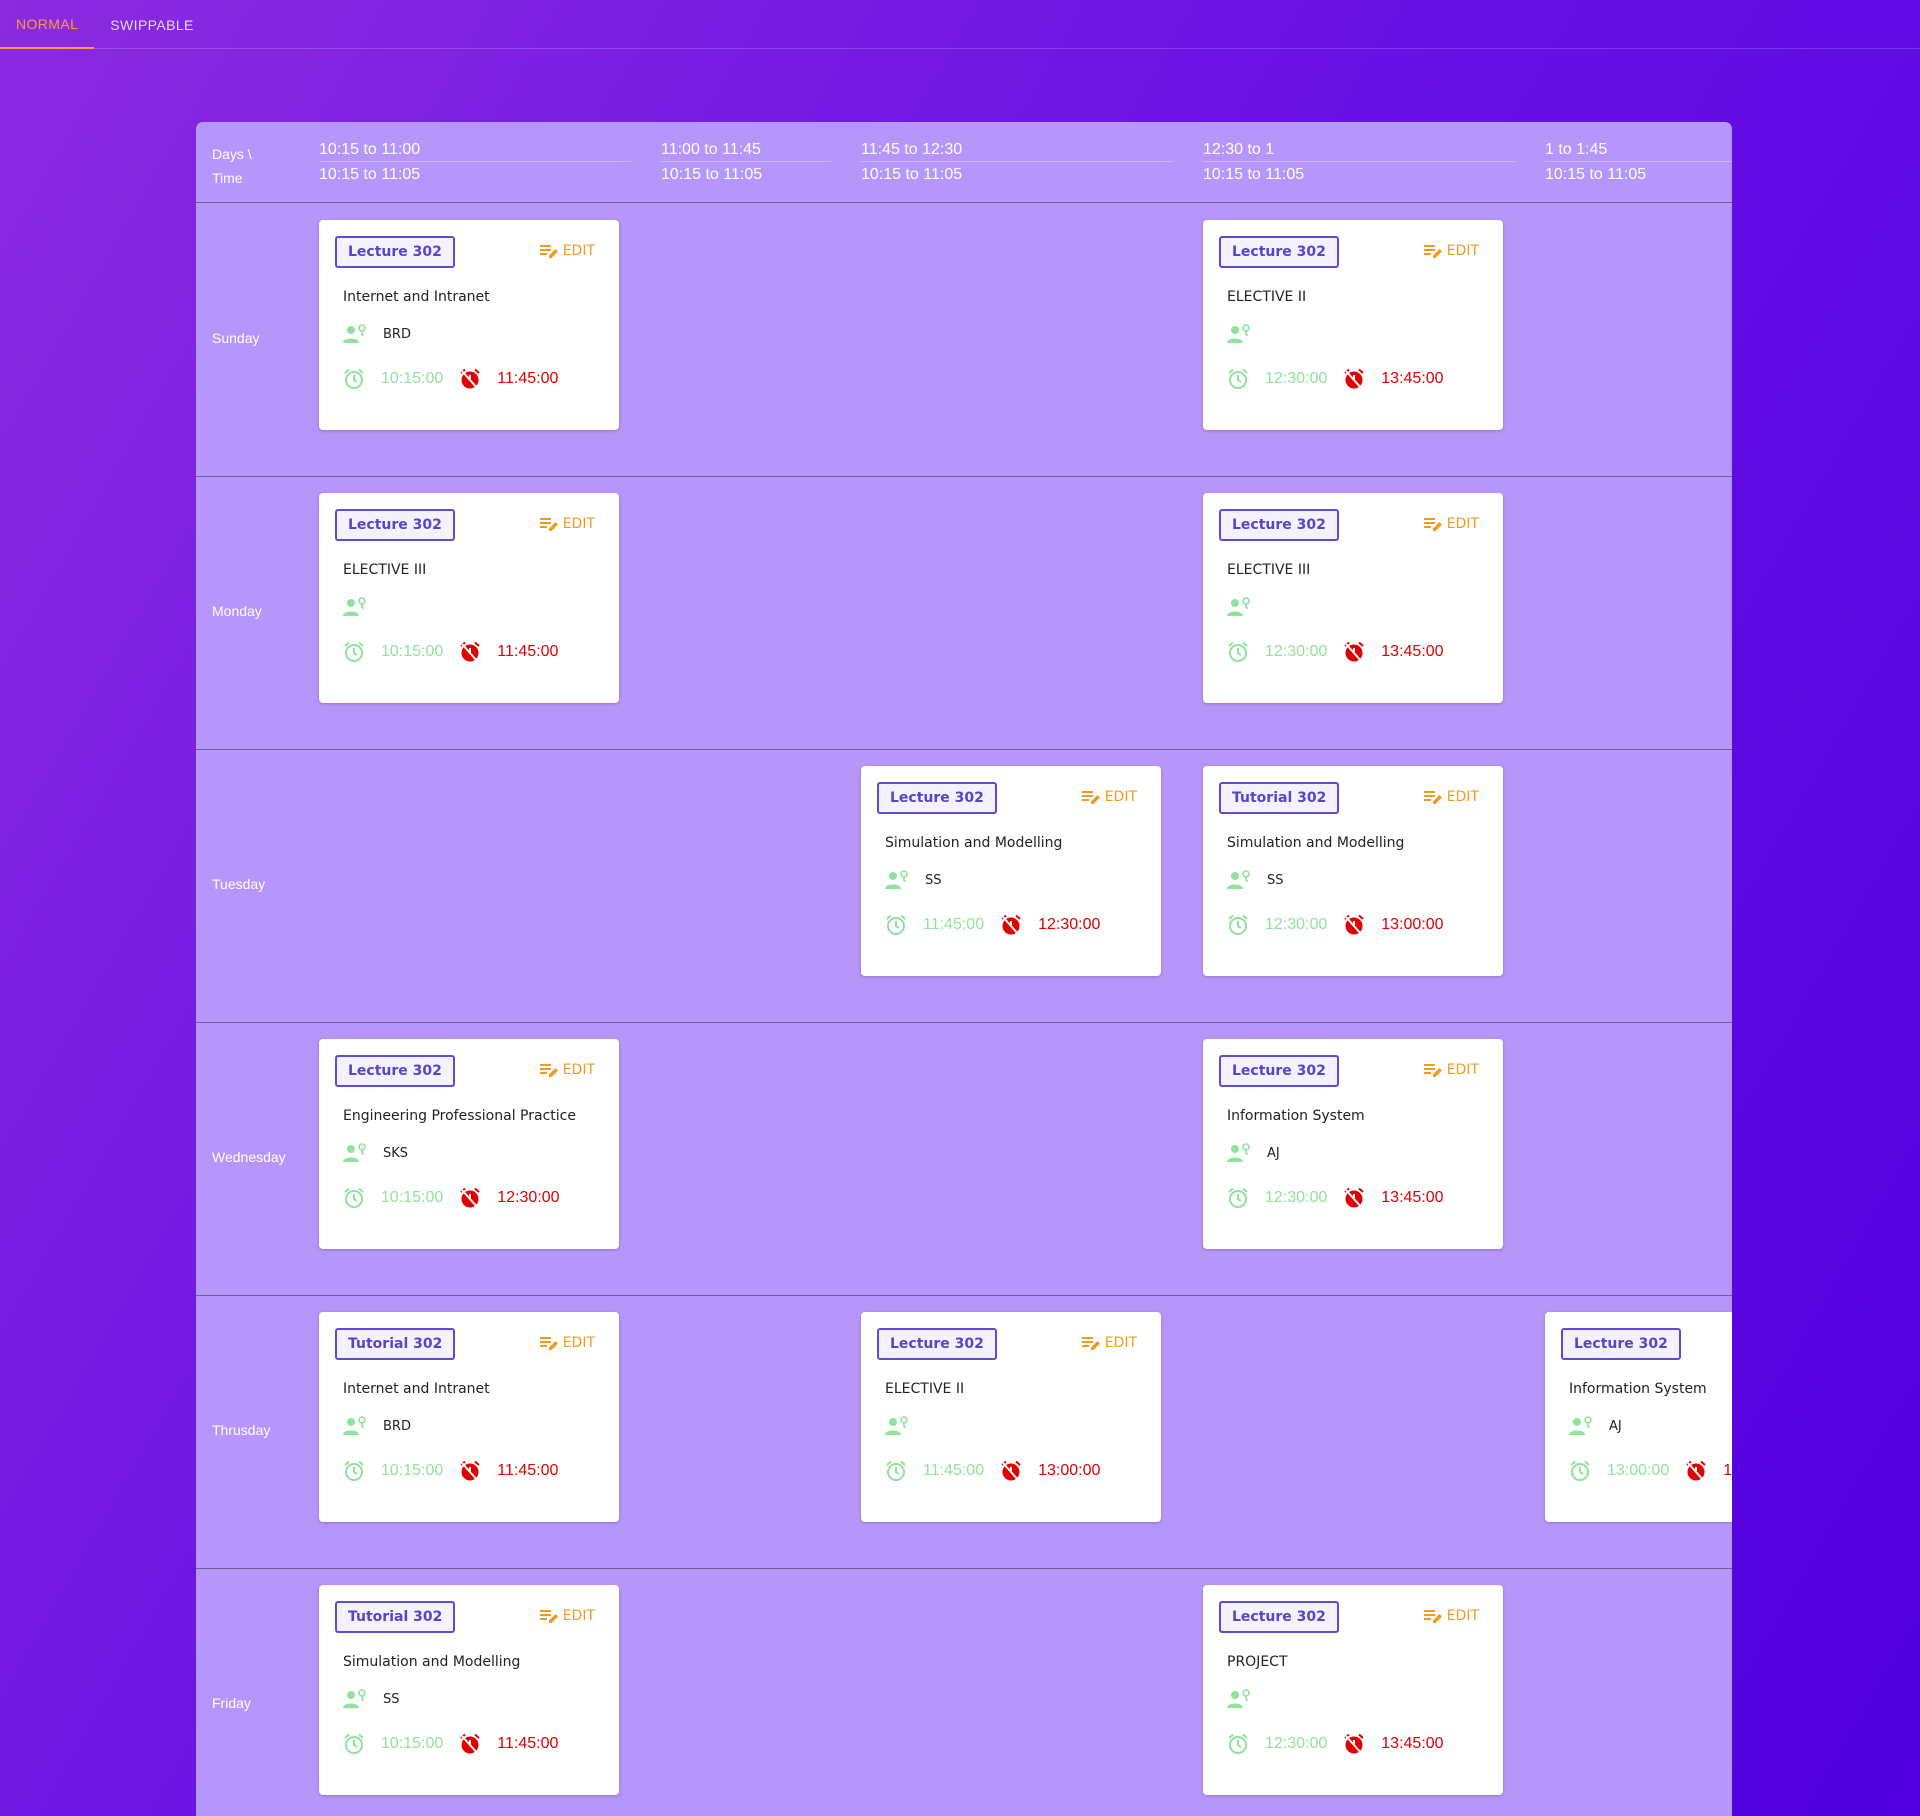 Image resolution: width=1920 pixels, height=1816 pixels. What do you see at coordinates (416, 297) in the screenshot?
I see `subject-name: Internet and Intranet` at bounding box center [416, 297].